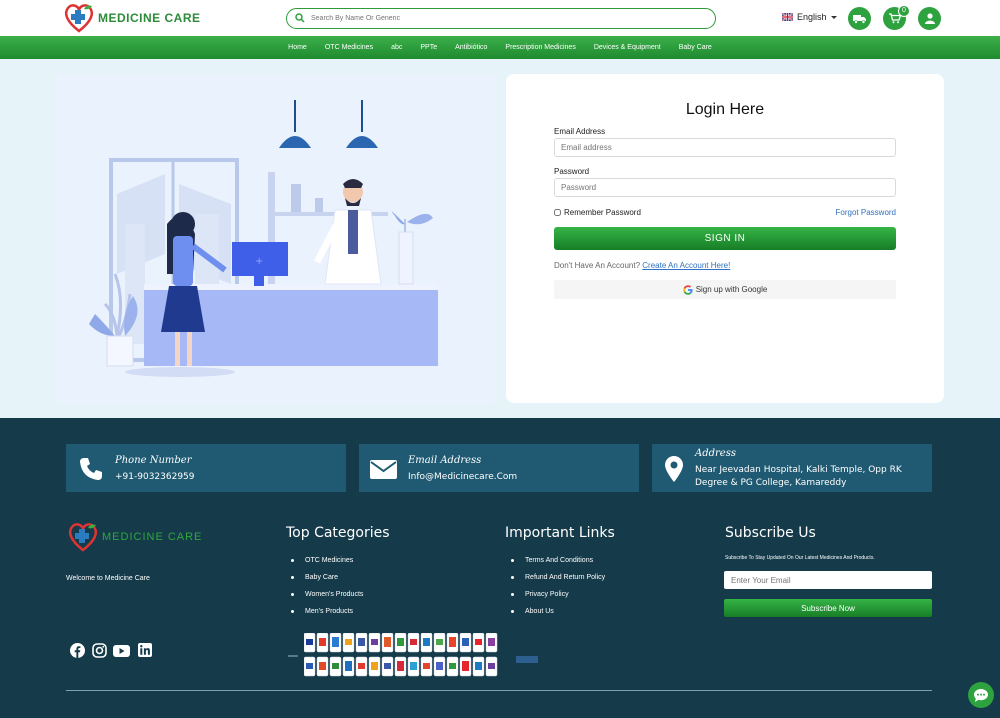  I want to click on brand-name: MEDICINE CARE, so click(149, 18).